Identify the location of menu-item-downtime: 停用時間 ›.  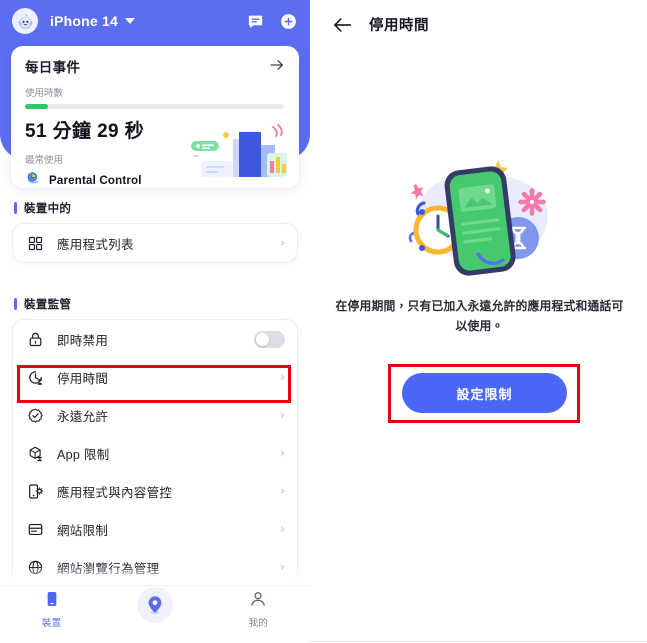
(155, 377).